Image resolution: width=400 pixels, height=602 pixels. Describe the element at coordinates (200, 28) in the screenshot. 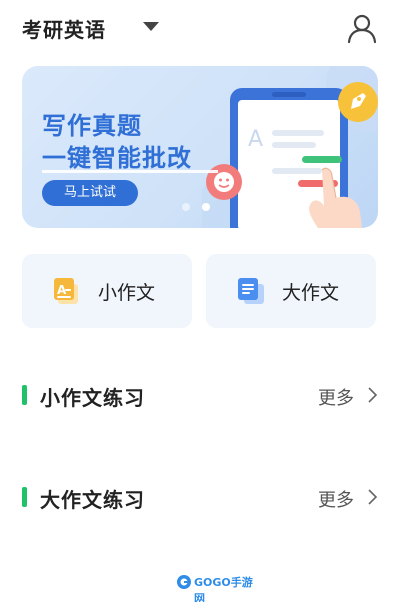

I see `app-header: 考研英语` at that location.